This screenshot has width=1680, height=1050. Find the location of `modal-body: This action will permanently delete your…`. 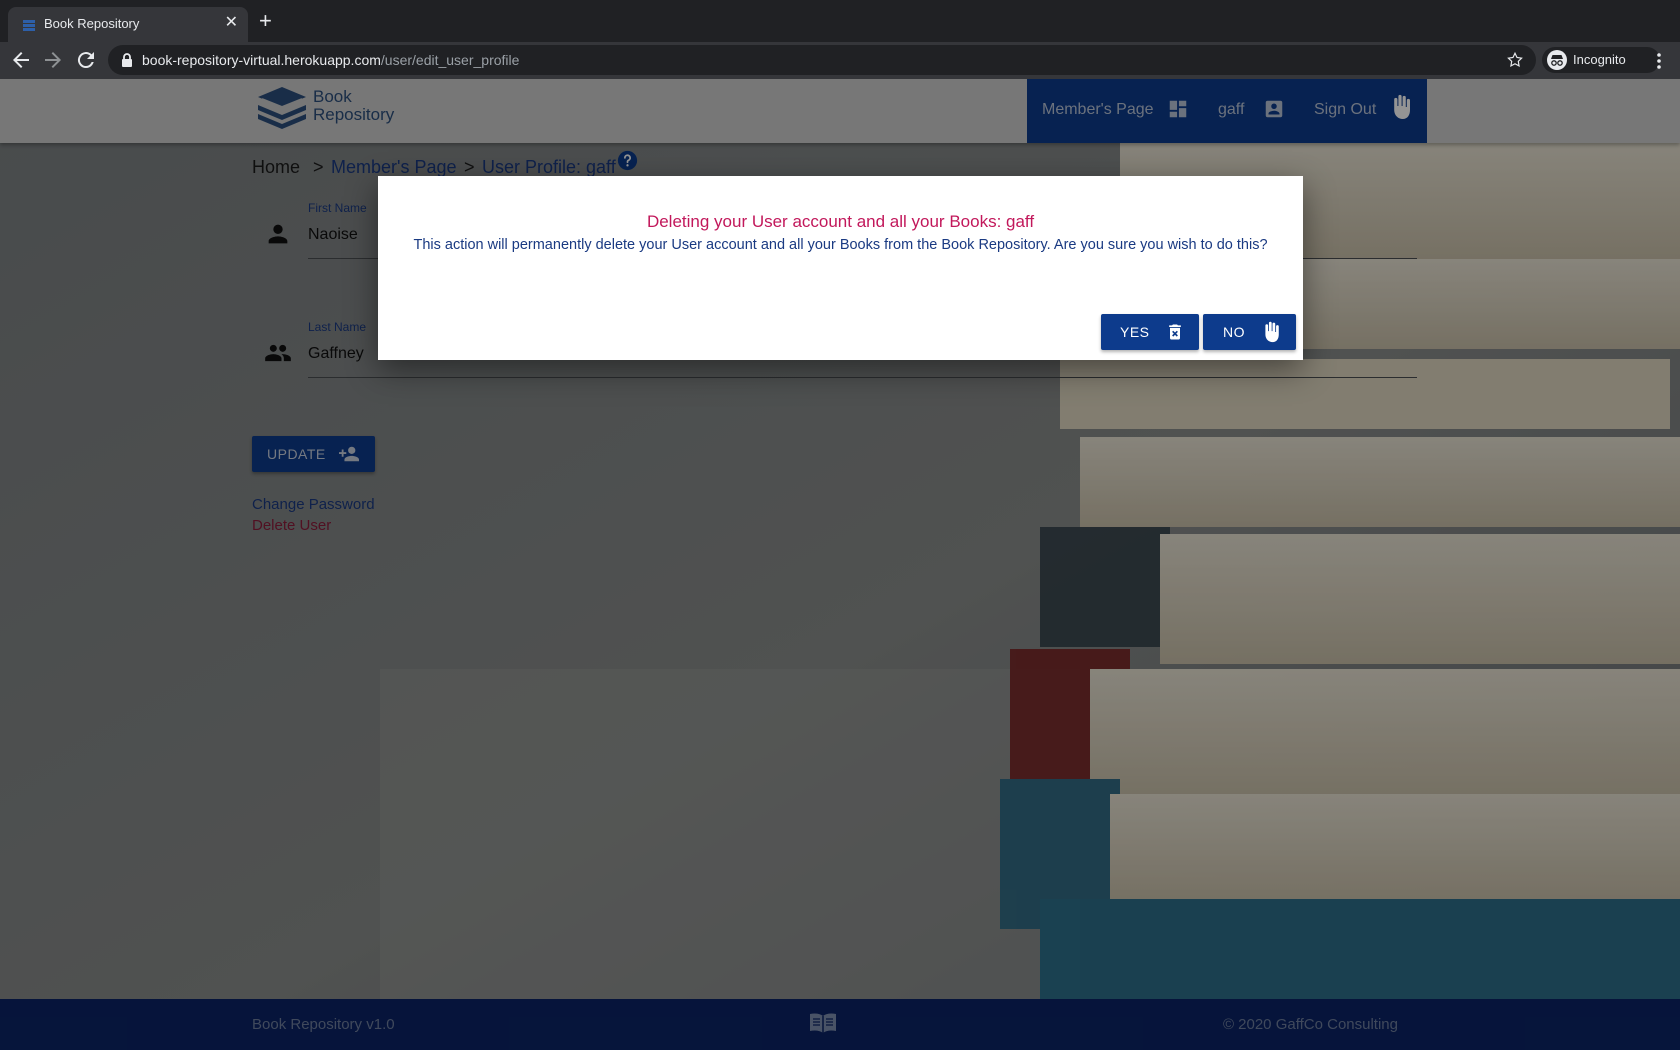

modal-body: This action will permanently delete your… is located at coordinates (840, 245).